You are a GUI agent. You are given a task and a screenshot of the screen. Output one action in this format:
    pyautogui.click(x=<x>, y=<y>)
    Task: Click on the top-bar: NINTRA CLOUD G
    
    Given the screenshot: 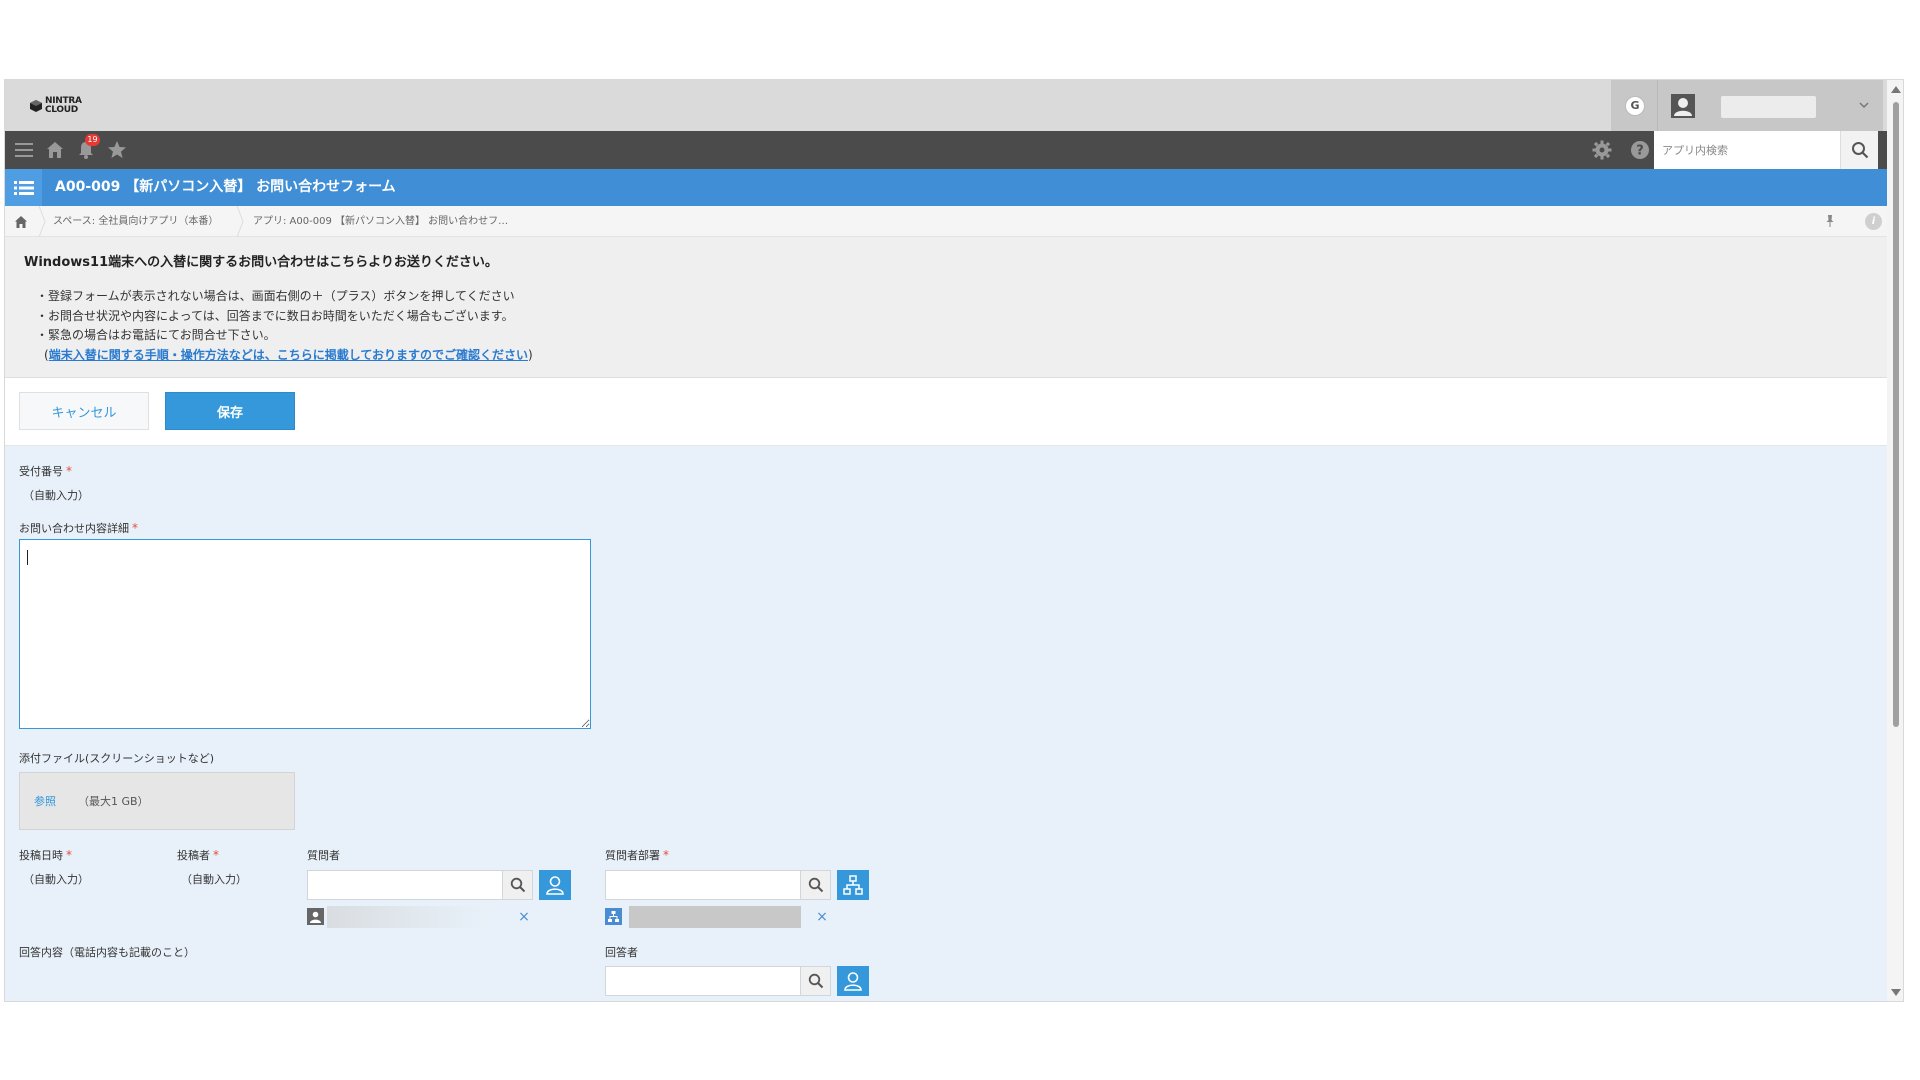 What is the action you would take?
    pyautogui.click(x=954, y=105)
    